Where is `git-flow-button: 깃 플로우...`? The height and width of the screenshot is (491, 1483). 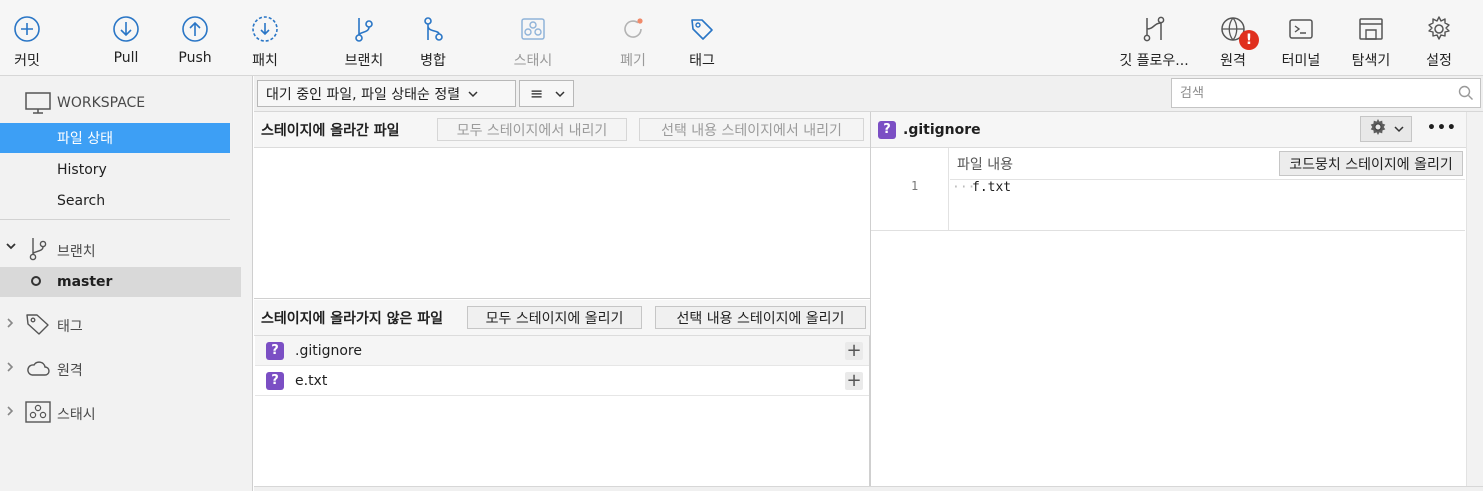 git-flow-button: 깃 플로우... is located at coordinates (1154, 38).